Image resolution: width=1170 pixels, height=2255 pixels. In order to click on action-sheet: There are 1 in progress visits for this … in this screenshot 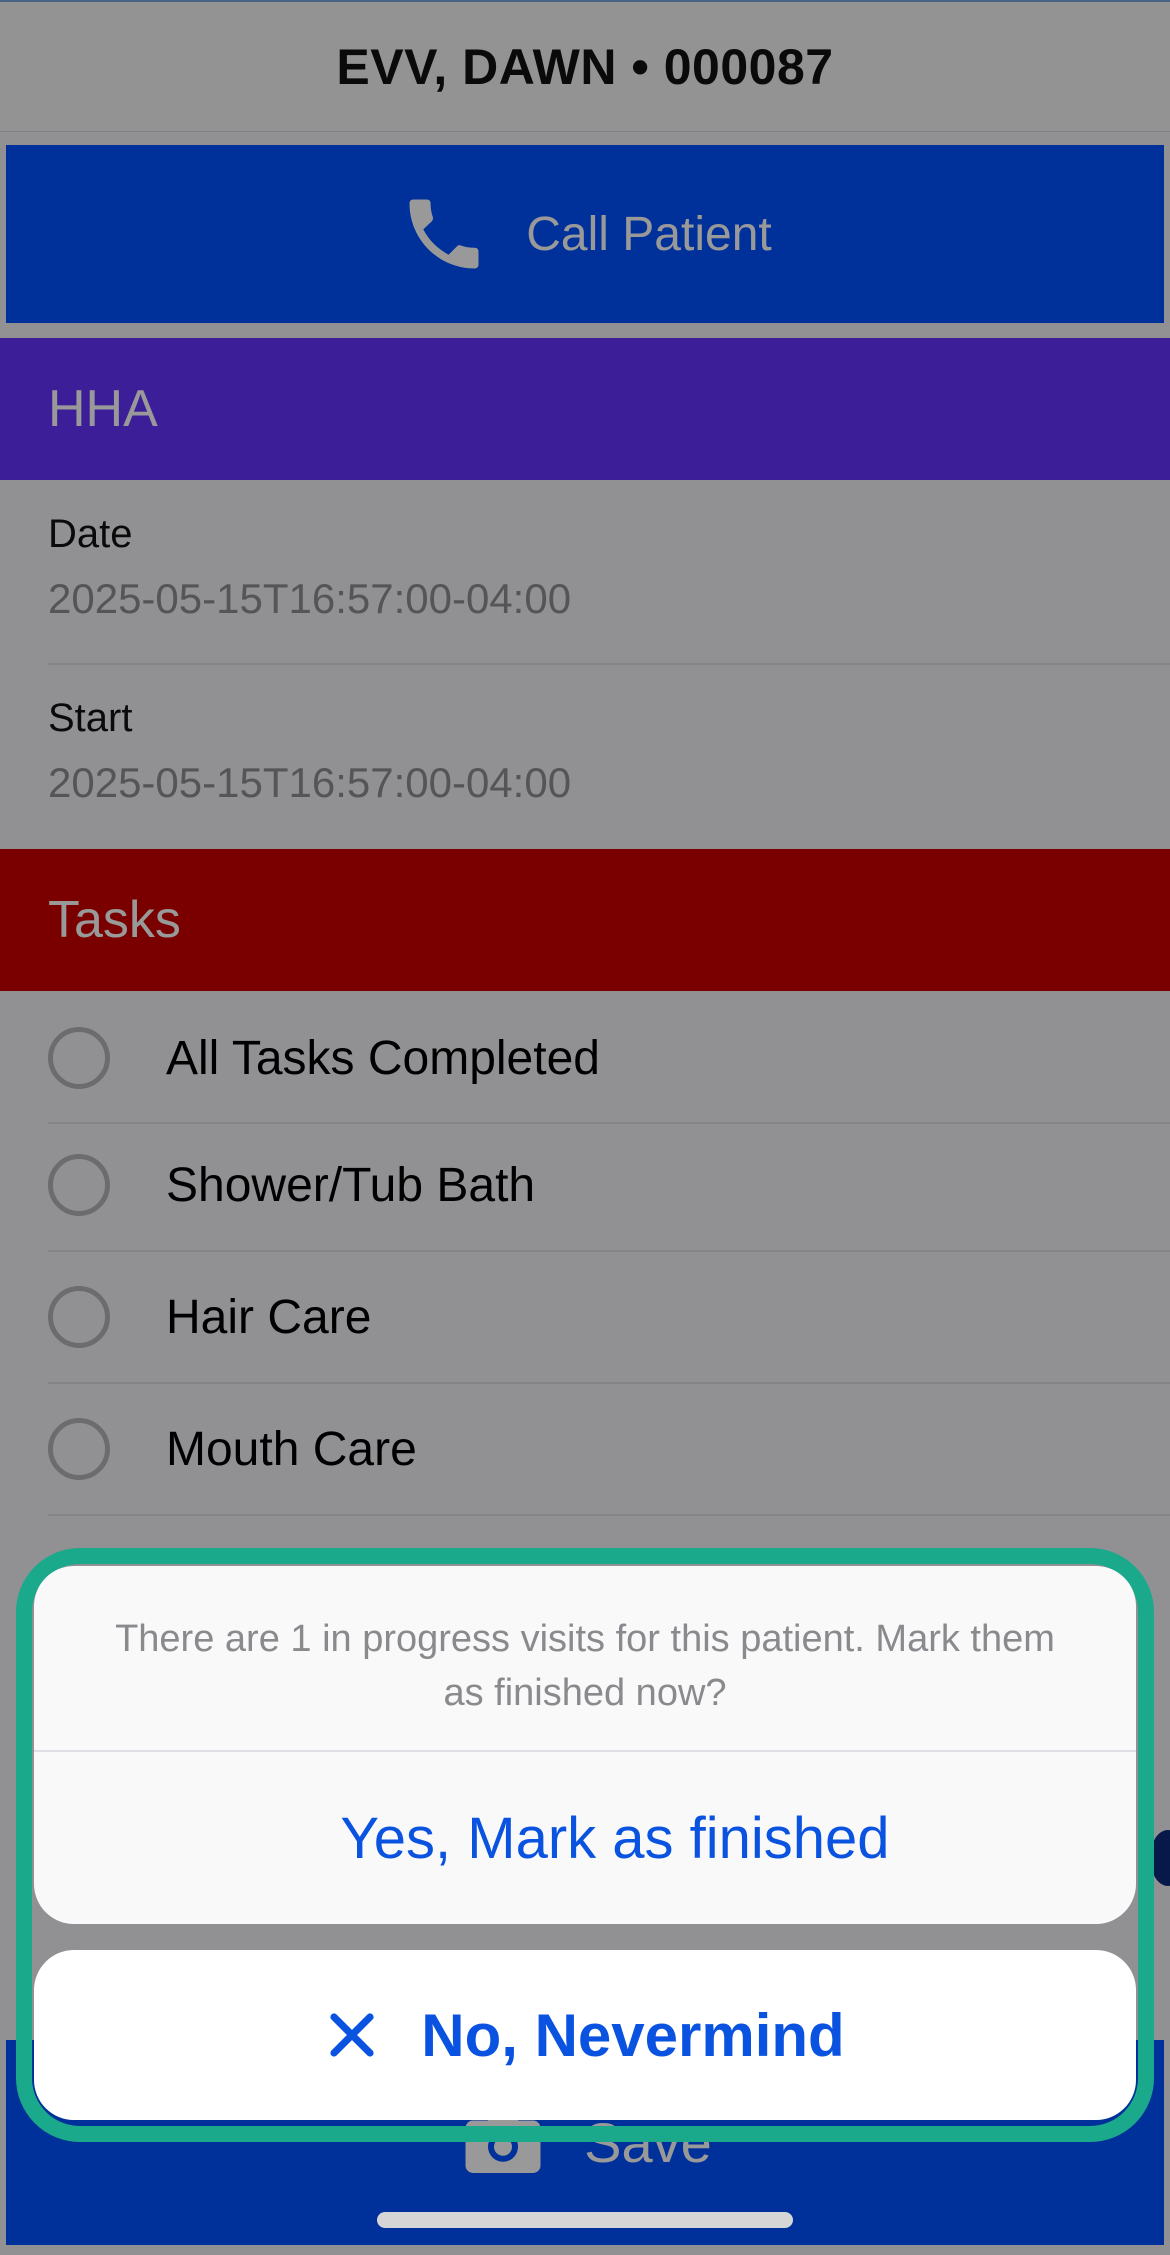, I will do `click(585, 1745)`.